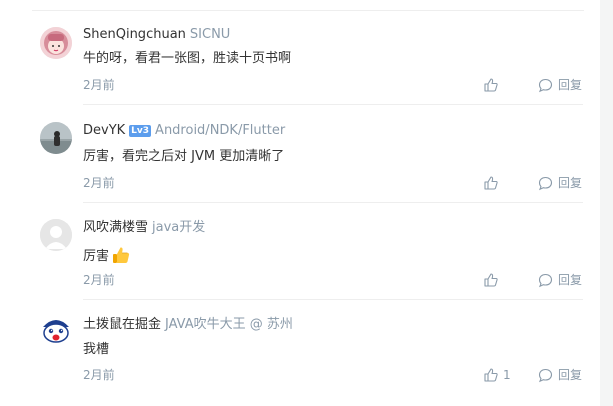 The height and width of the screenshot is (406, 613). Describe the element at coordinates (179, 227) in the screenshot. I see `user-meta: java开发` at that location.